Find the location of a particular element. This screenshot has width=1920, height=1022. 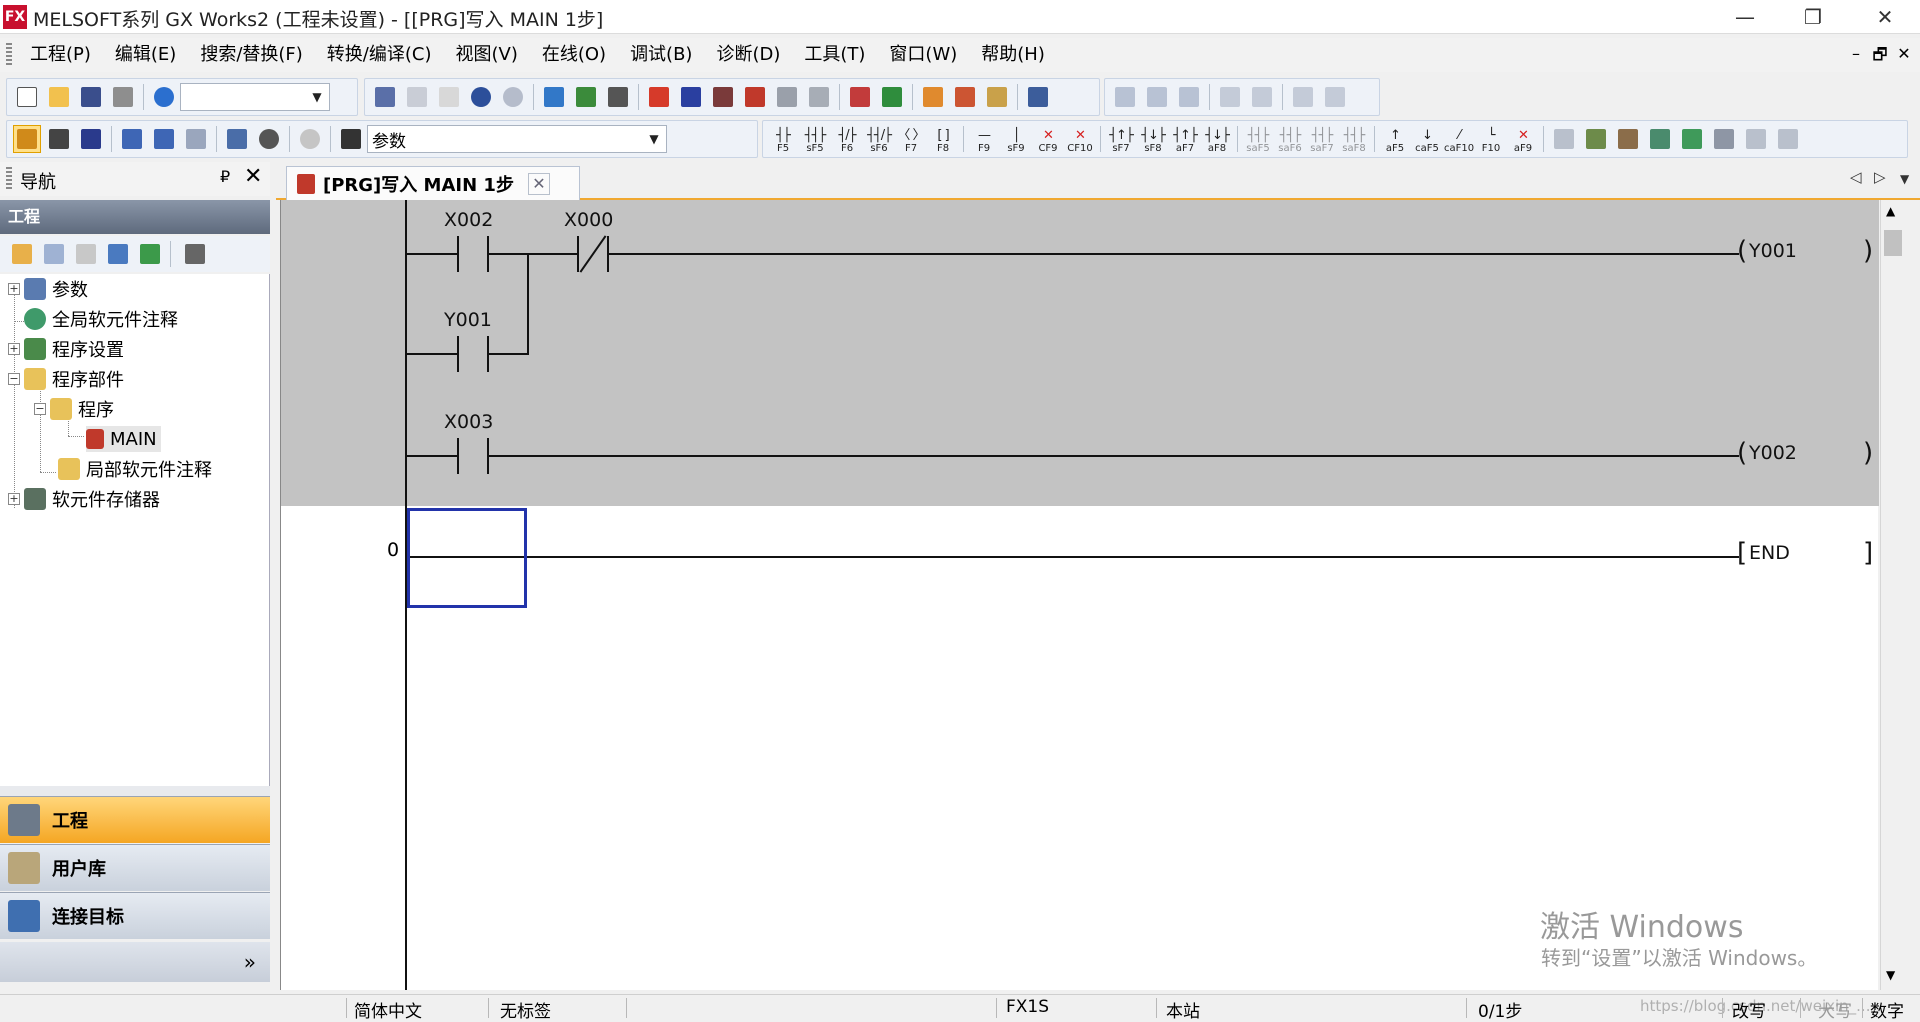

undo-button is located at coordinates (481, 97).